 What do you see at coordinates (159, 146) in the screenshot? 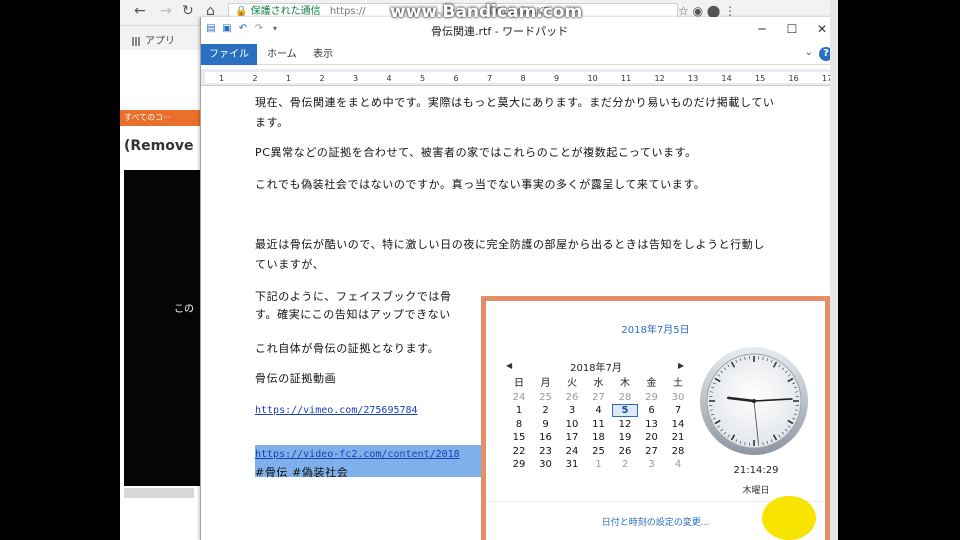
I see `remove-heading: (Remove` at bounding box center [159, 146].